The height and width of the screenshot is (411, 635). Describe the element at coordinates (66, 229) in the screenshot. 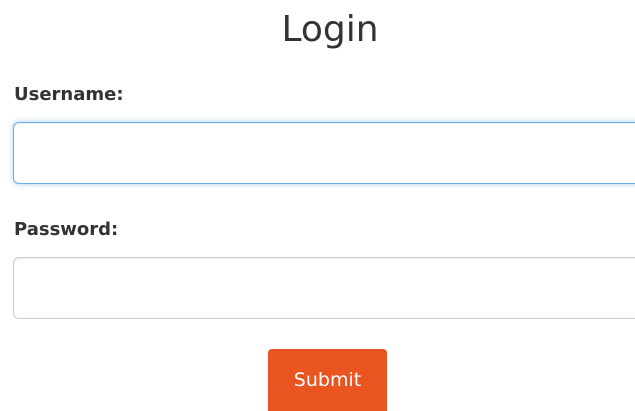

I see `password-label: Password:` at that location.